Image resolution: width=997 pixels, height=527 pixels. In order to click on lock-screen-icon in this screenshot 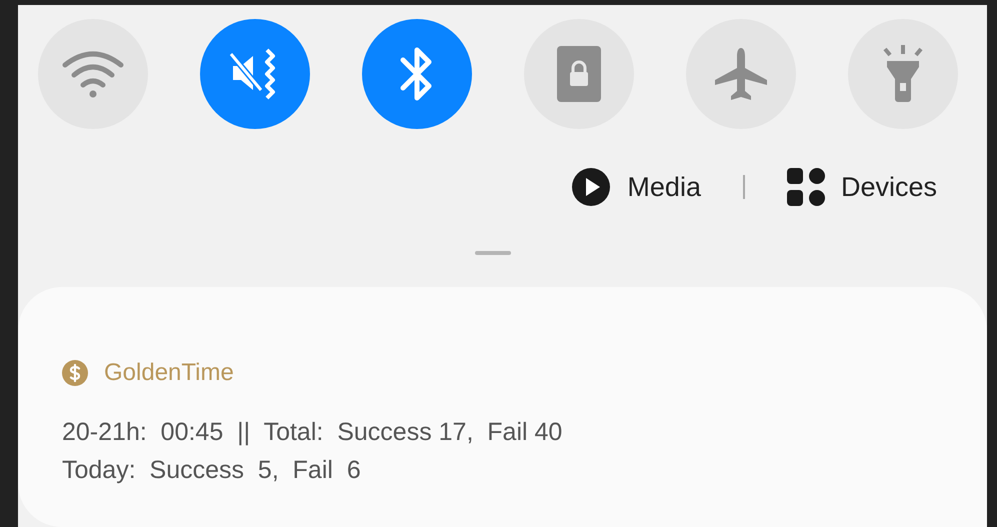, I will do `click(579, 74)`.